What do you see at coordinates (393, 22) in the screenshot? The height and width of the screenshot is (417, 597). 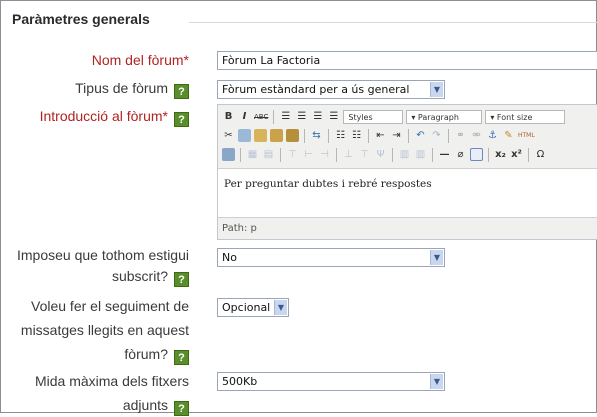 I see `fieldset-divider` at bounding box center [393, 22].